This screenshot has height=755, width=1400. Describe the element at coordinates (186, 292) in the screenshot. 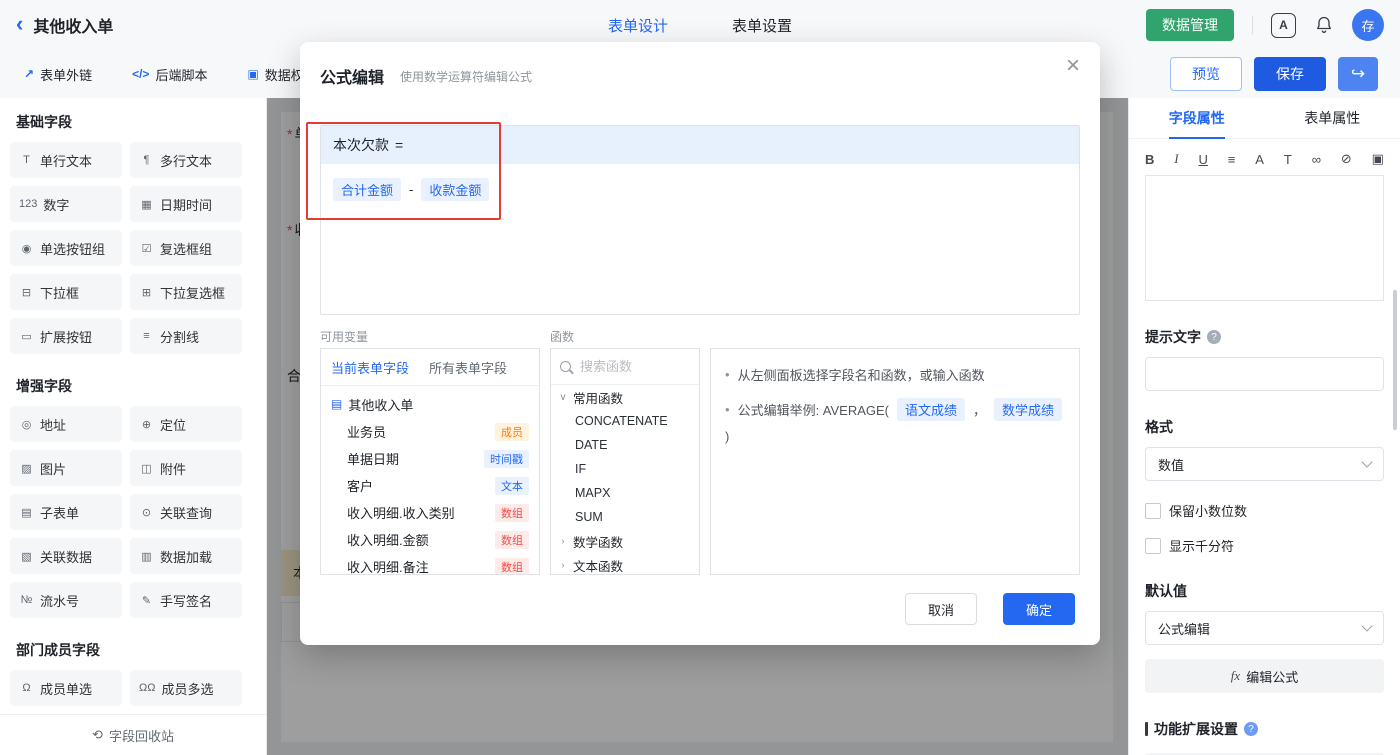

I see `field-item-multi-dropdown: ⊞ 下拉复选框` at that location.